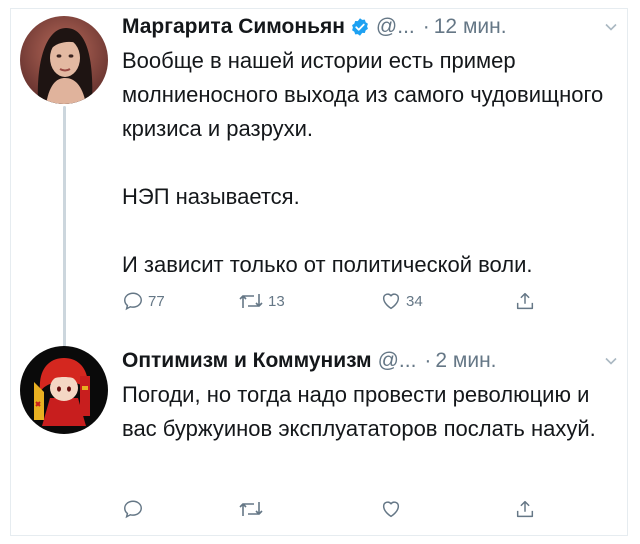 The width and height of the screenshot is (640, 544). I want to click on like-count: 34, so click(414, 301).